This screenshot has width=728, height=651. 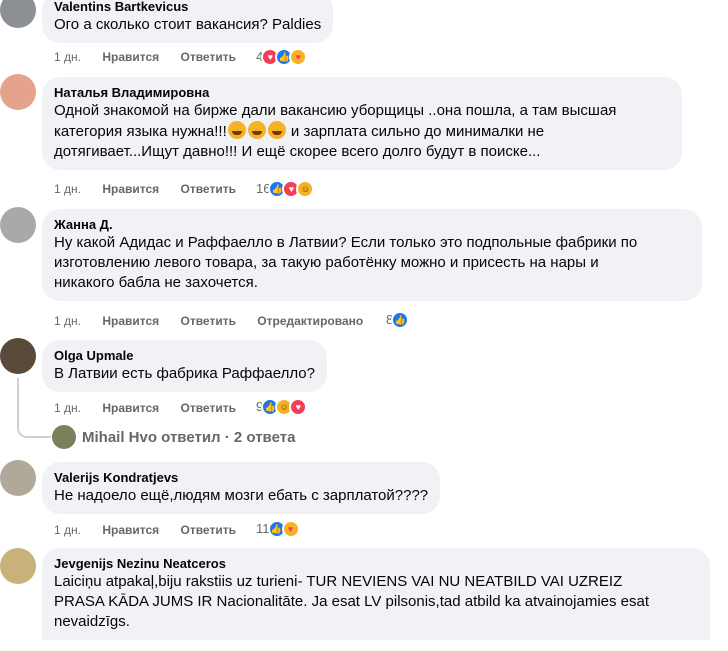 I want to click on reaction-summary: 8 👍, so click(x=398, y=320).